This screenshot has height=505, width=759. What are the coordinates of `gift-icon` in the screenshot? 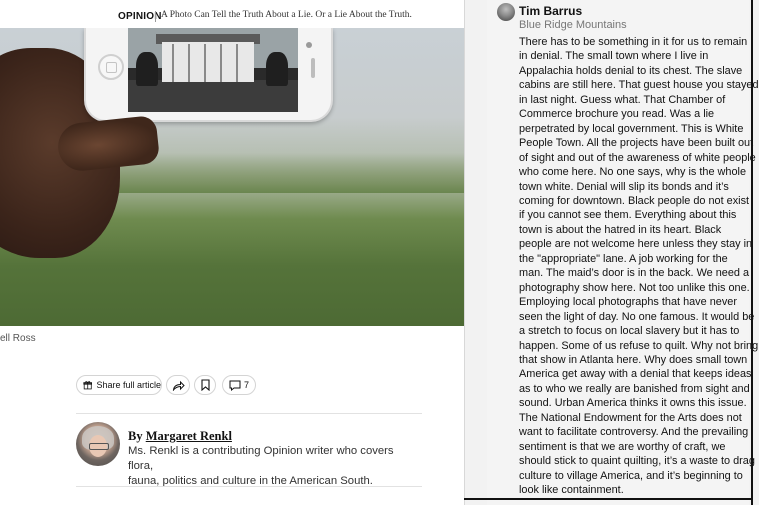 It's located at (88, 385).